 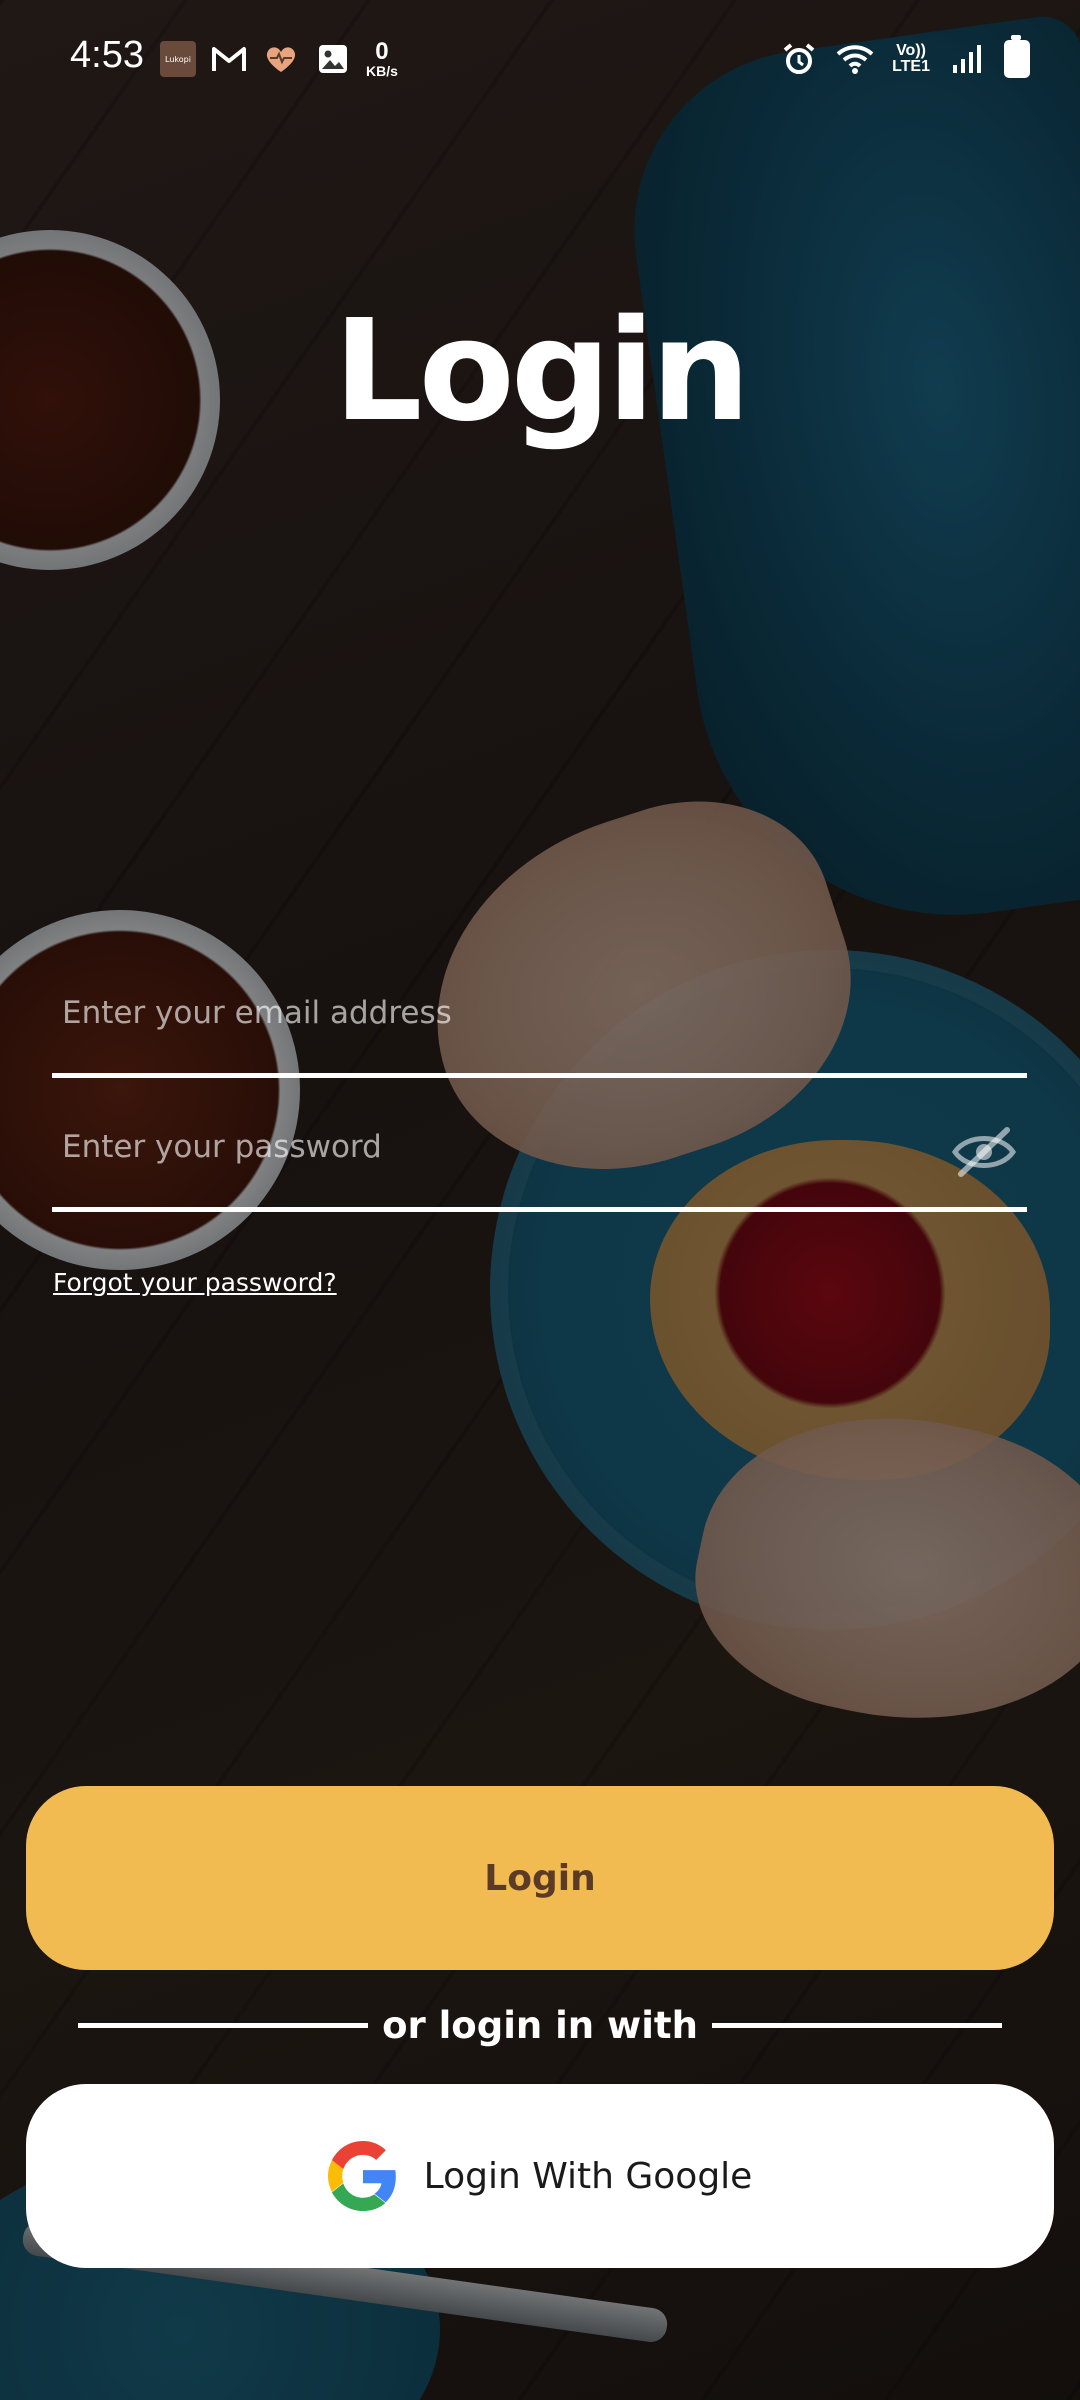 I want to click on email-field-container, so click(x=539, y=1018).